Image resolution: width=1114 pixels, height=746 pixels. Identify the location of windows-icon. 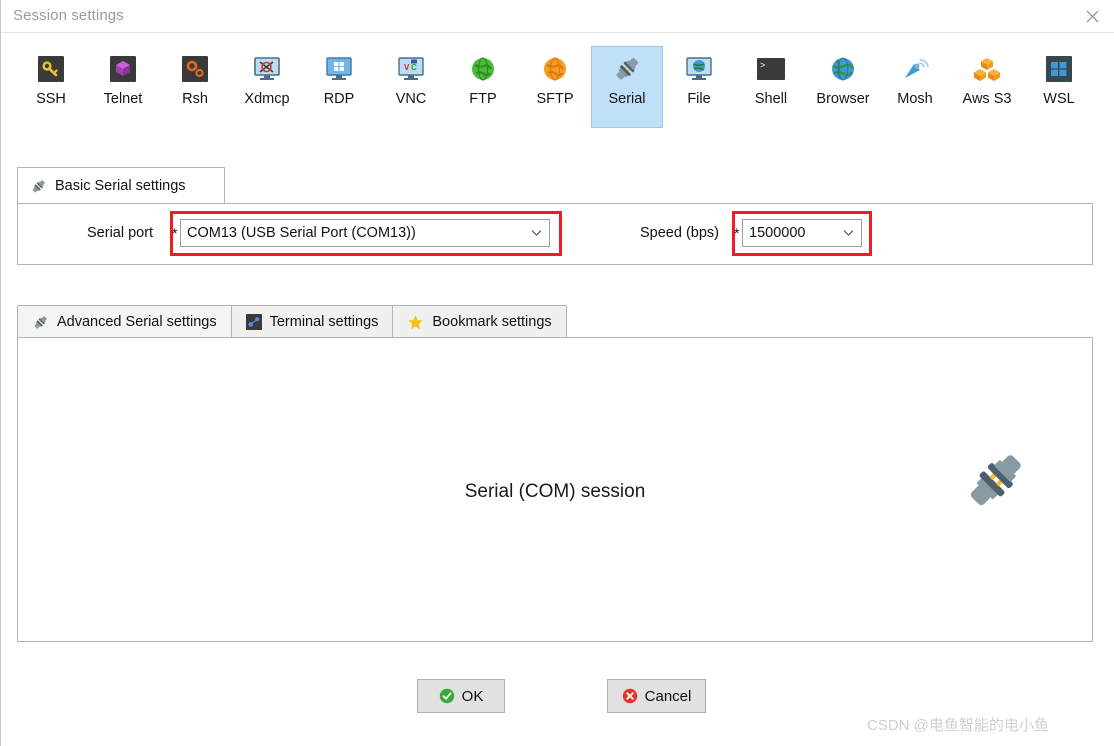
(1059, 69).